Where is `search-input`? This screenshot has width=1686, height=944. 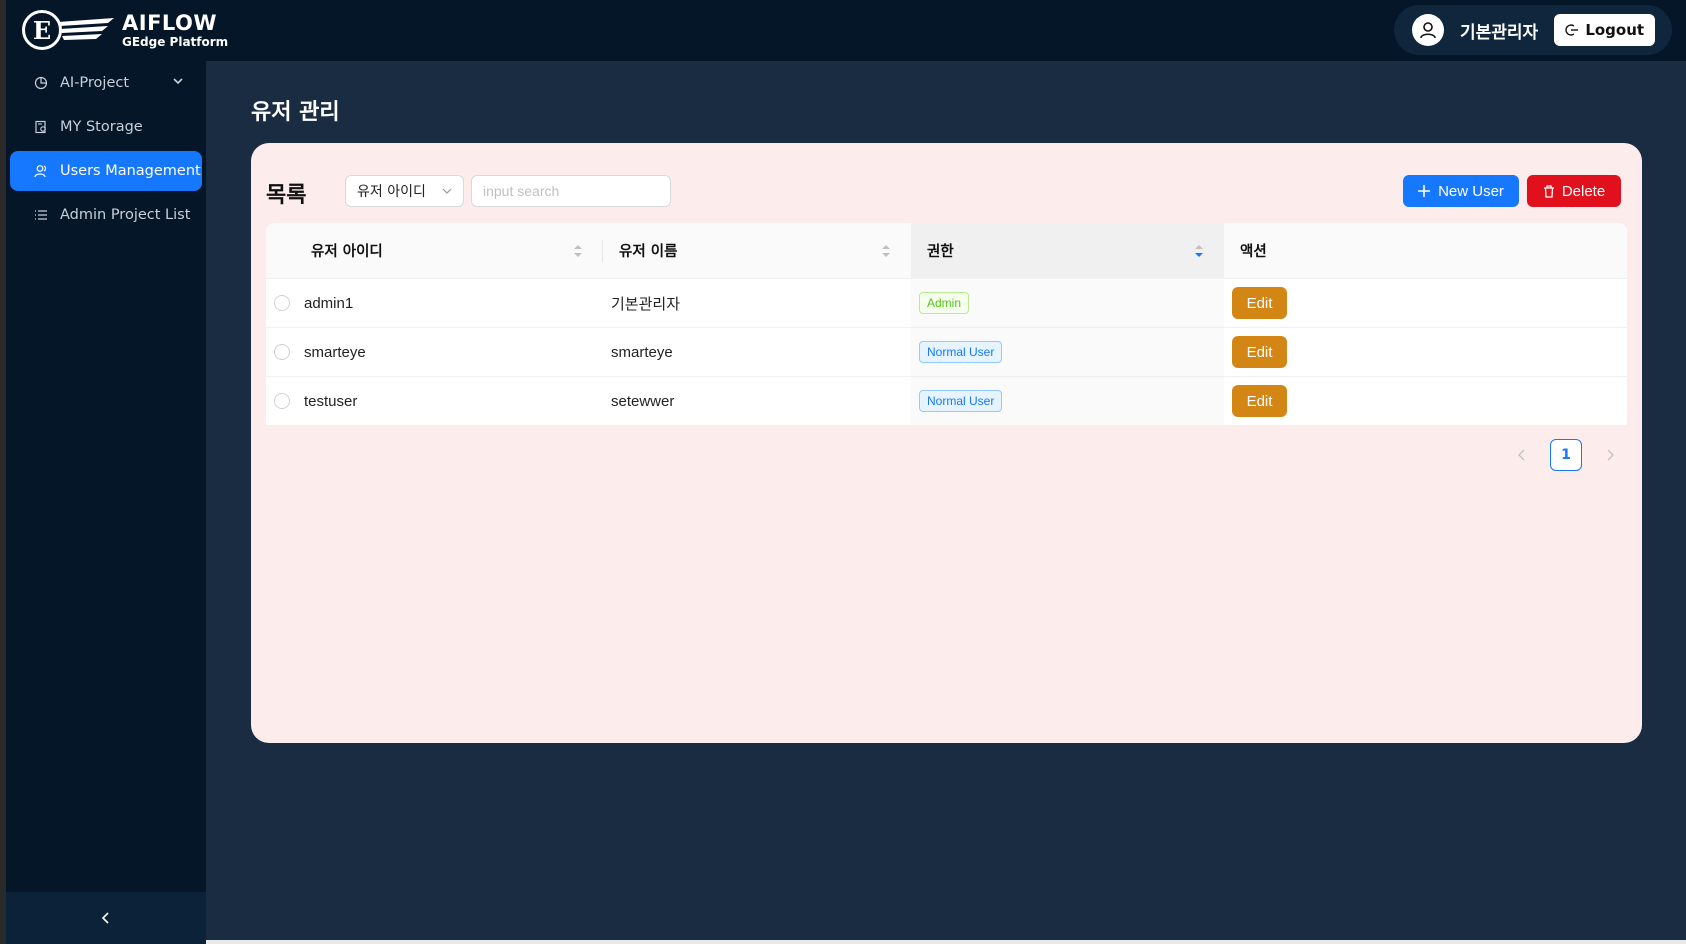 search-input is located at coordinates (571, 191).